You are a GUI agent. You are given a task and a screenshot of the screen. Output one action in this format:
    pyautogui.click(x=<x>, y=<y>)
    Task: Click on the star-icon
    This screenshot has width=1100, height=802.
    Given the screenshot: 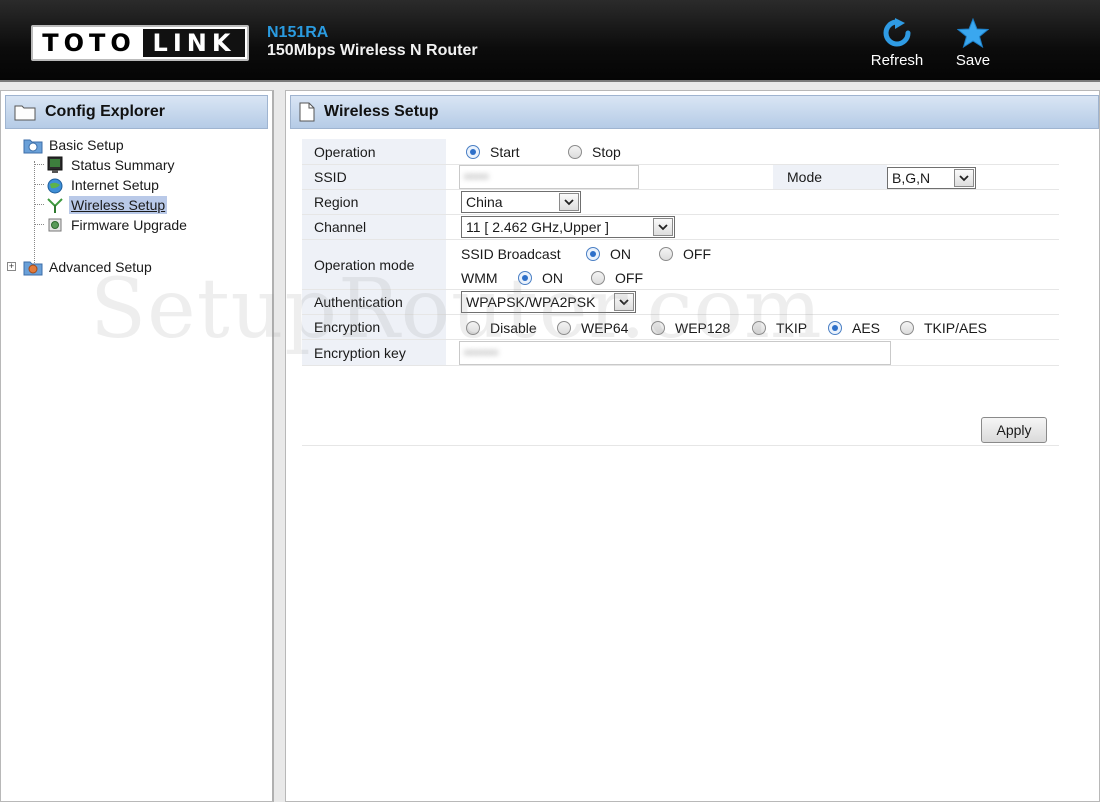 What is the action you would take?
    pyautogui.click(x=973, y=33)
    